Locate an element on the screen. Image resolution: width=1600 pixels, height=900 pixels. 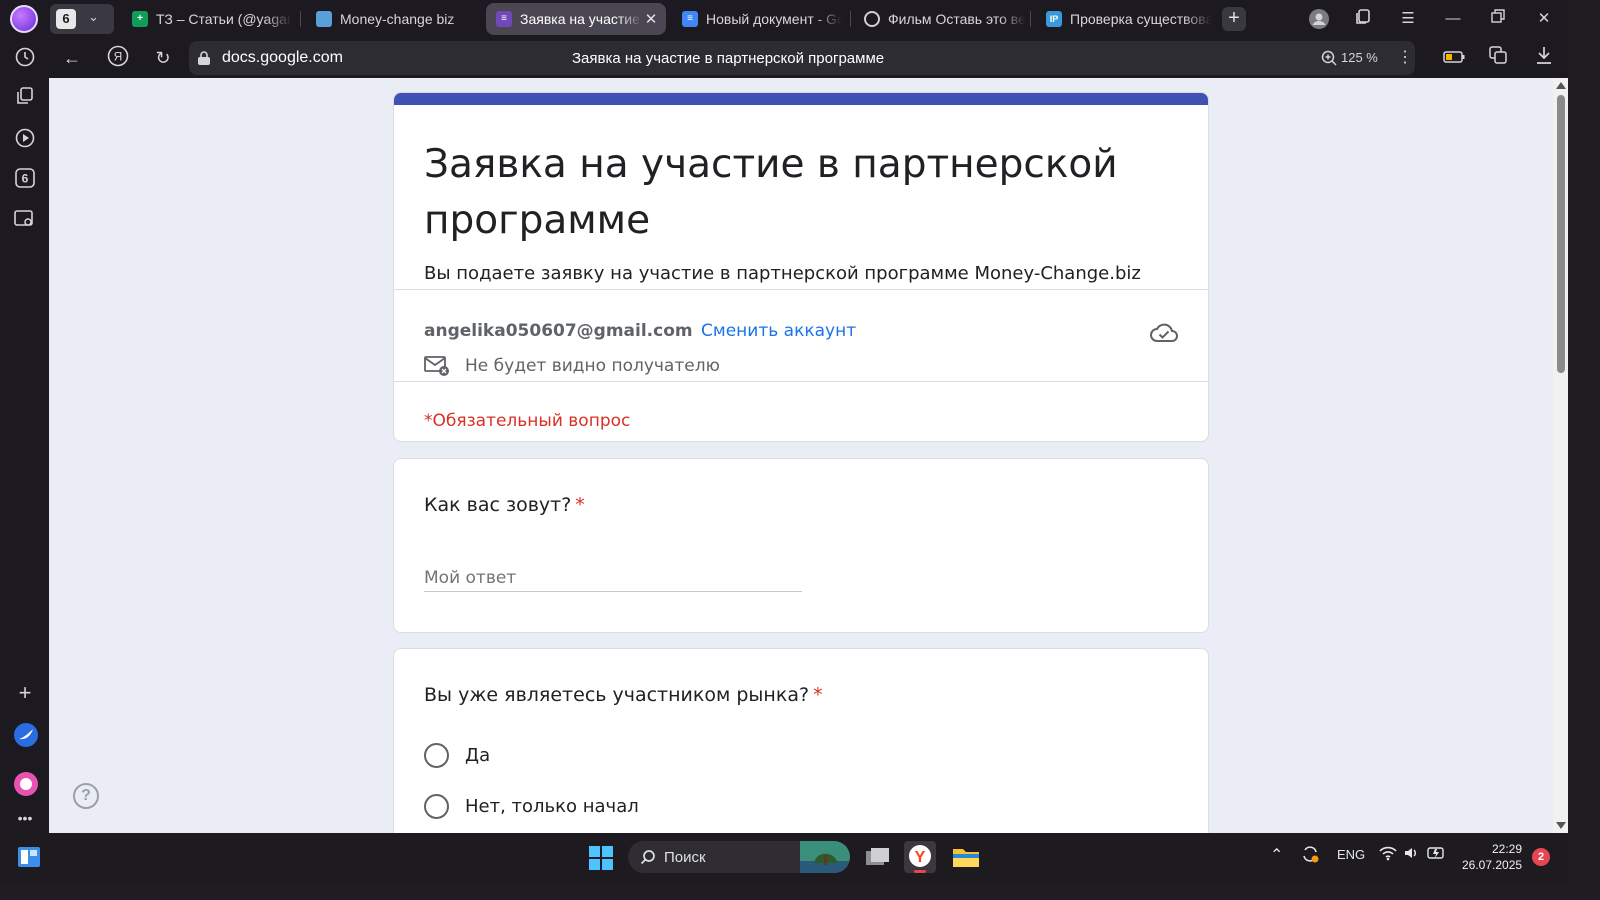
input-language: ENG is located at coordinates (1351, 854).